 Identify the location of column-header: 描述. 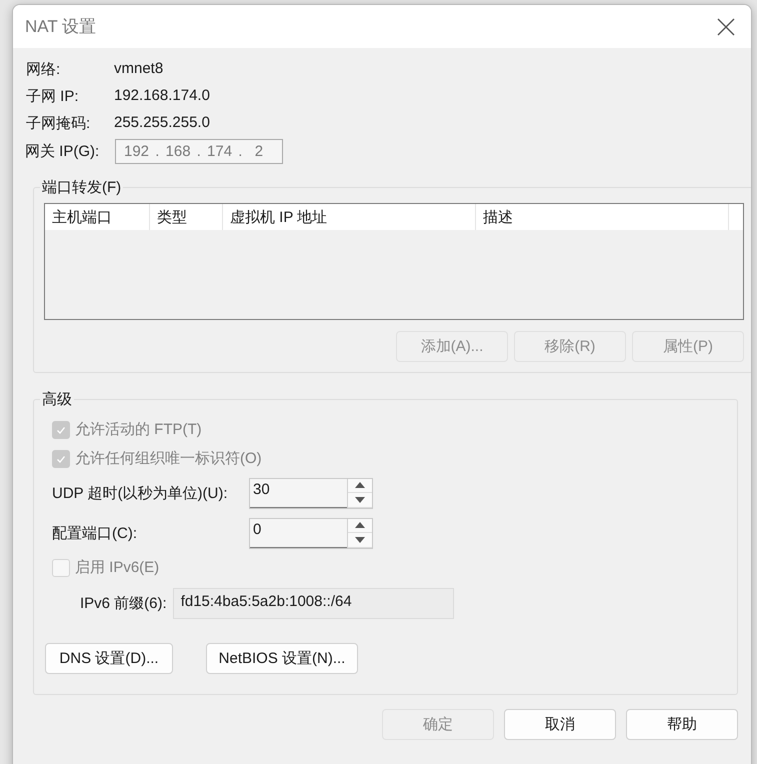
(602, 217).